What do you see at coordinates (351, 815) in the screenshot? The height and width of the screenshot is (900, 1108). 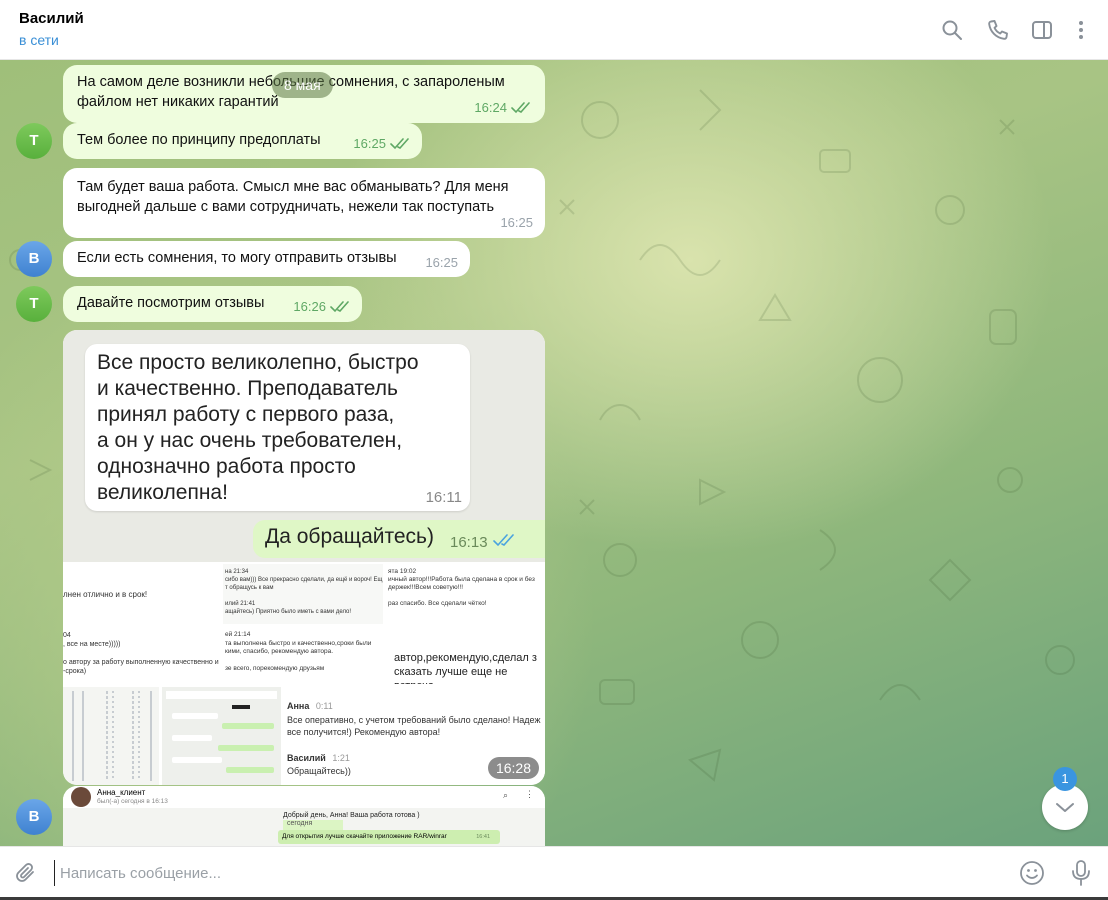 I see `preview-line1: Добрый день, Анна! Ваша работа готова )` at bounding box center [351, 815].